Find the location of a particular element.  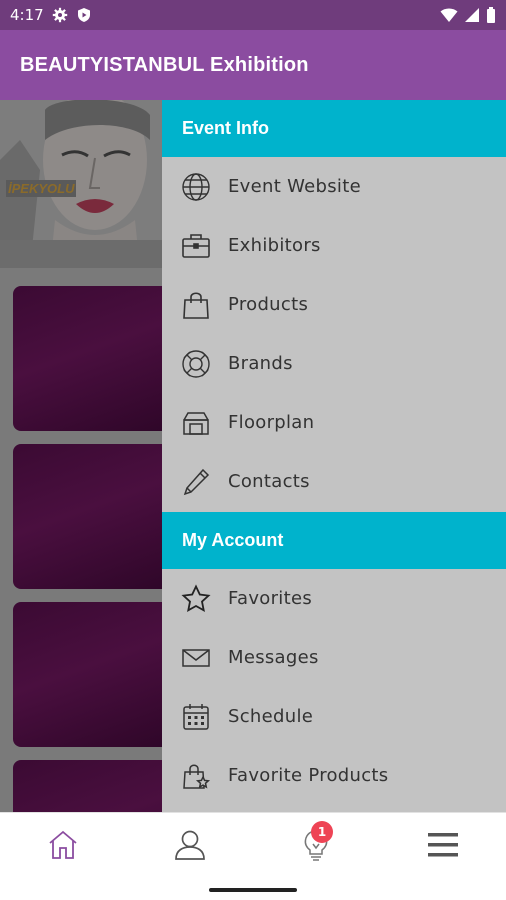

wifi-icon is located at coordinates (449, 15).